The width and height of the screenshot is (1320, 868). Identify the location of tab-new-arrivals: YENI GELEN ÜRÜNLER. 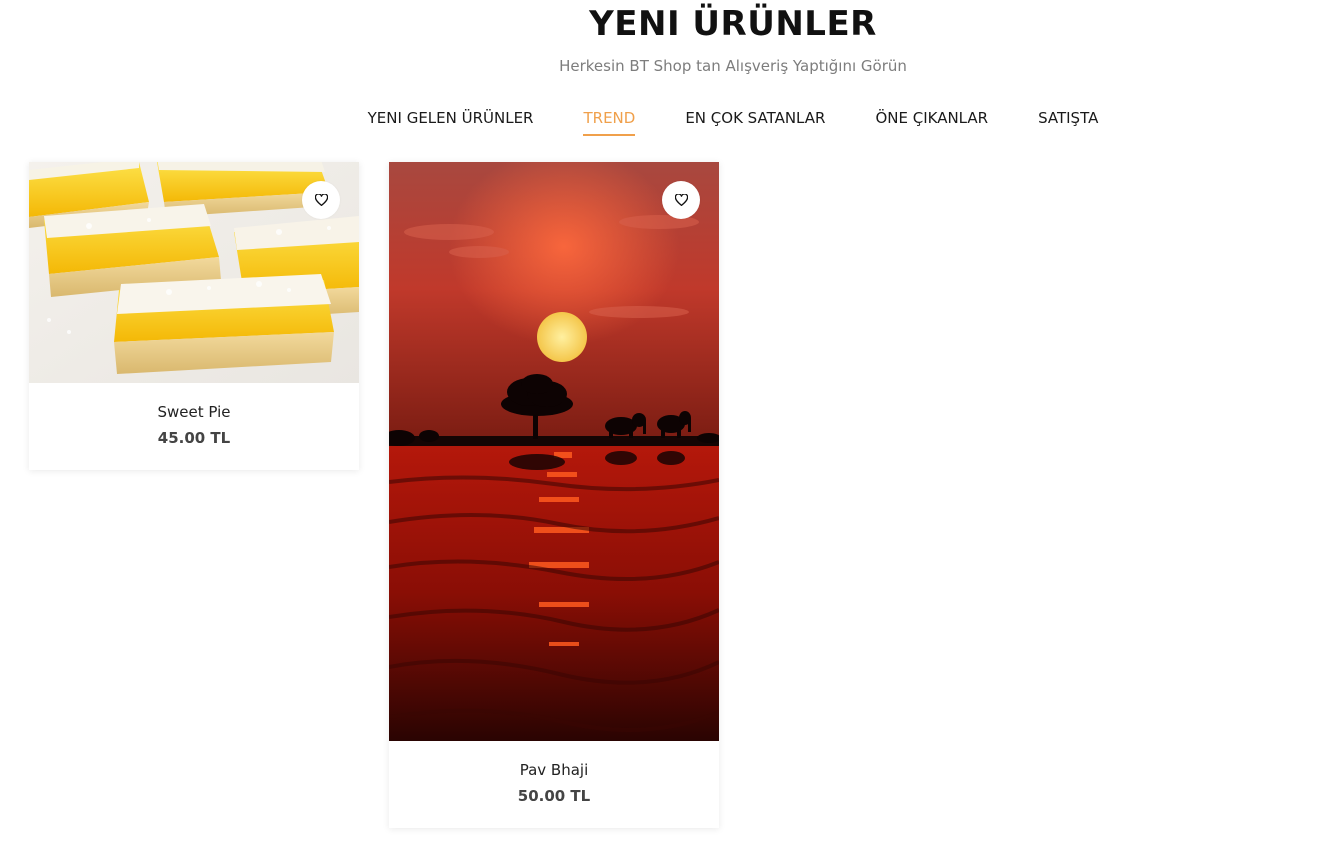
(451, 122).